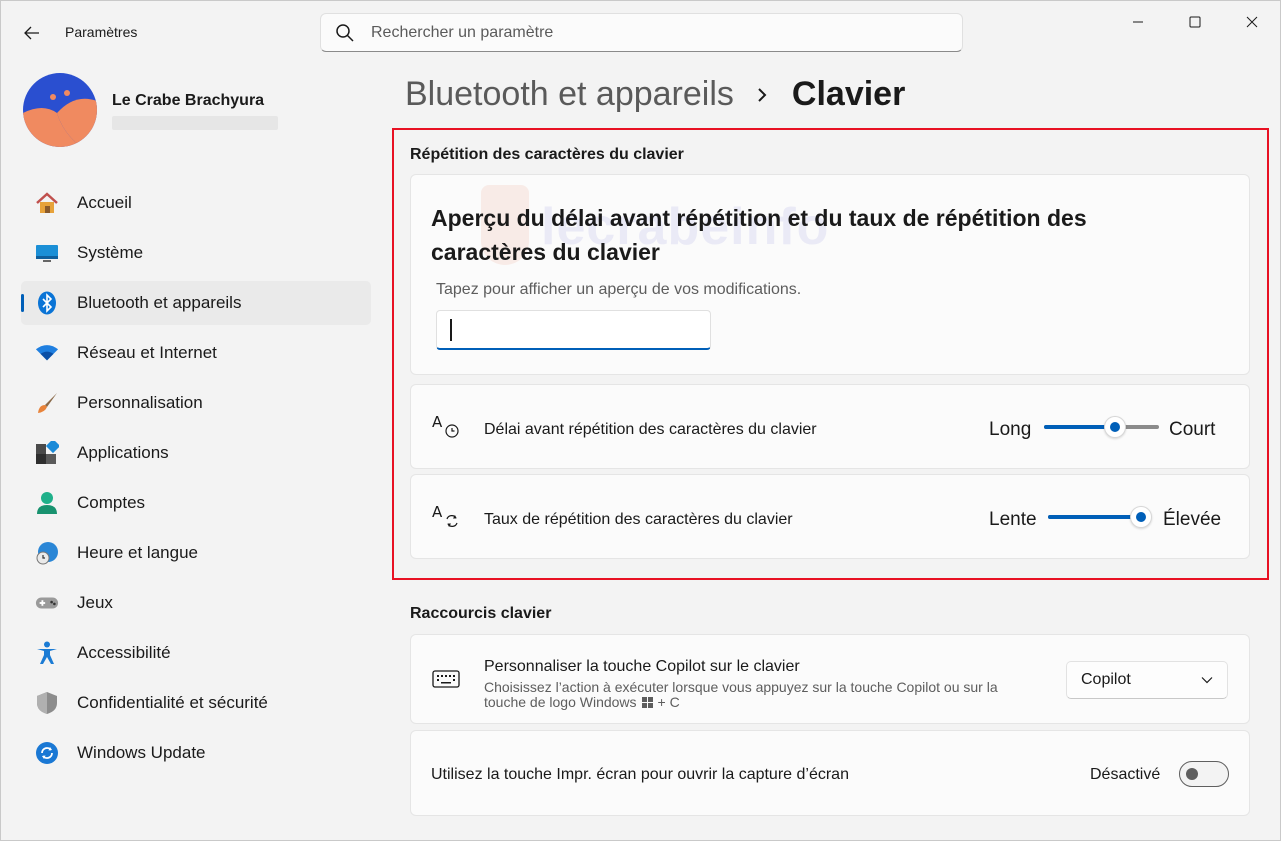 This screenshot has width=1281, height=841. I want to click on delay-min-label: Long, so click(1010, 429).